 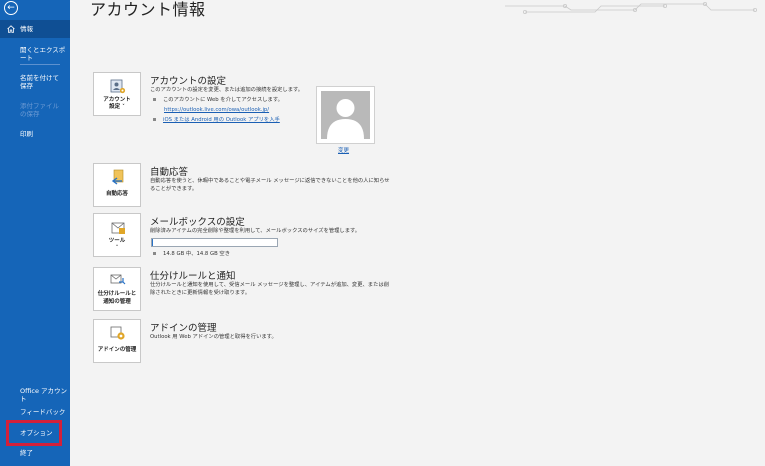 I want to click on tile-label: アカウント, so click(x=117, y=100).